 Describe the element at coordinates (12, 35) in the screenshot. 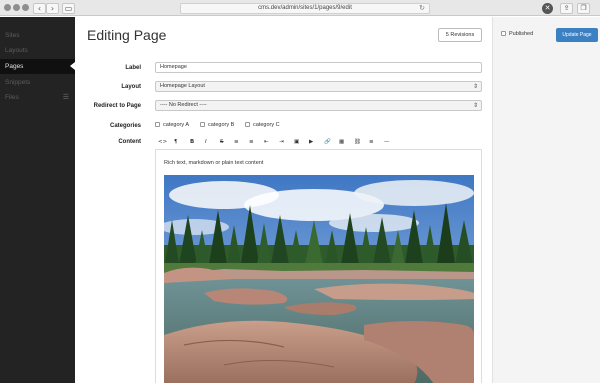

I see `sidebar-item-label: Sites` at that location.